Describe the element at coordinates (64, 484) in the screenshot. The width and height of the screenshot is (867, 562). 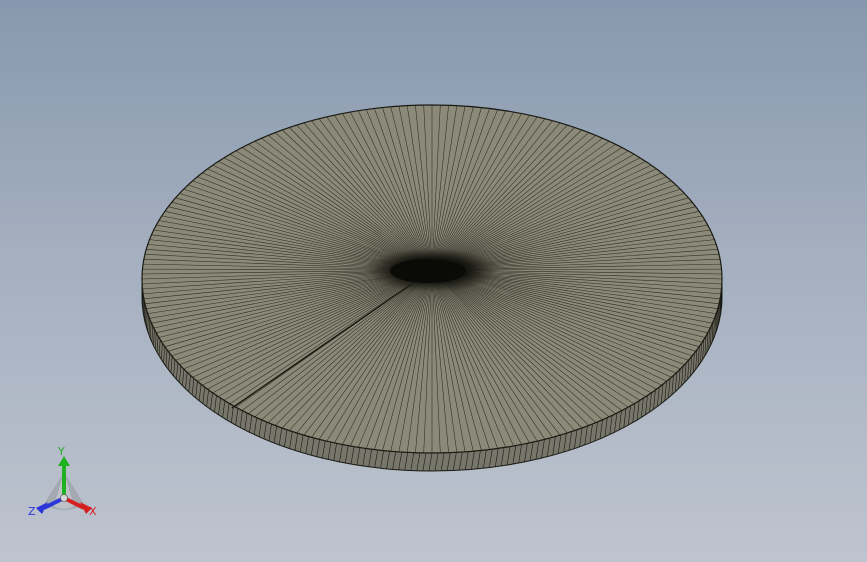
I see `view-triad: Y X Z` at that location.